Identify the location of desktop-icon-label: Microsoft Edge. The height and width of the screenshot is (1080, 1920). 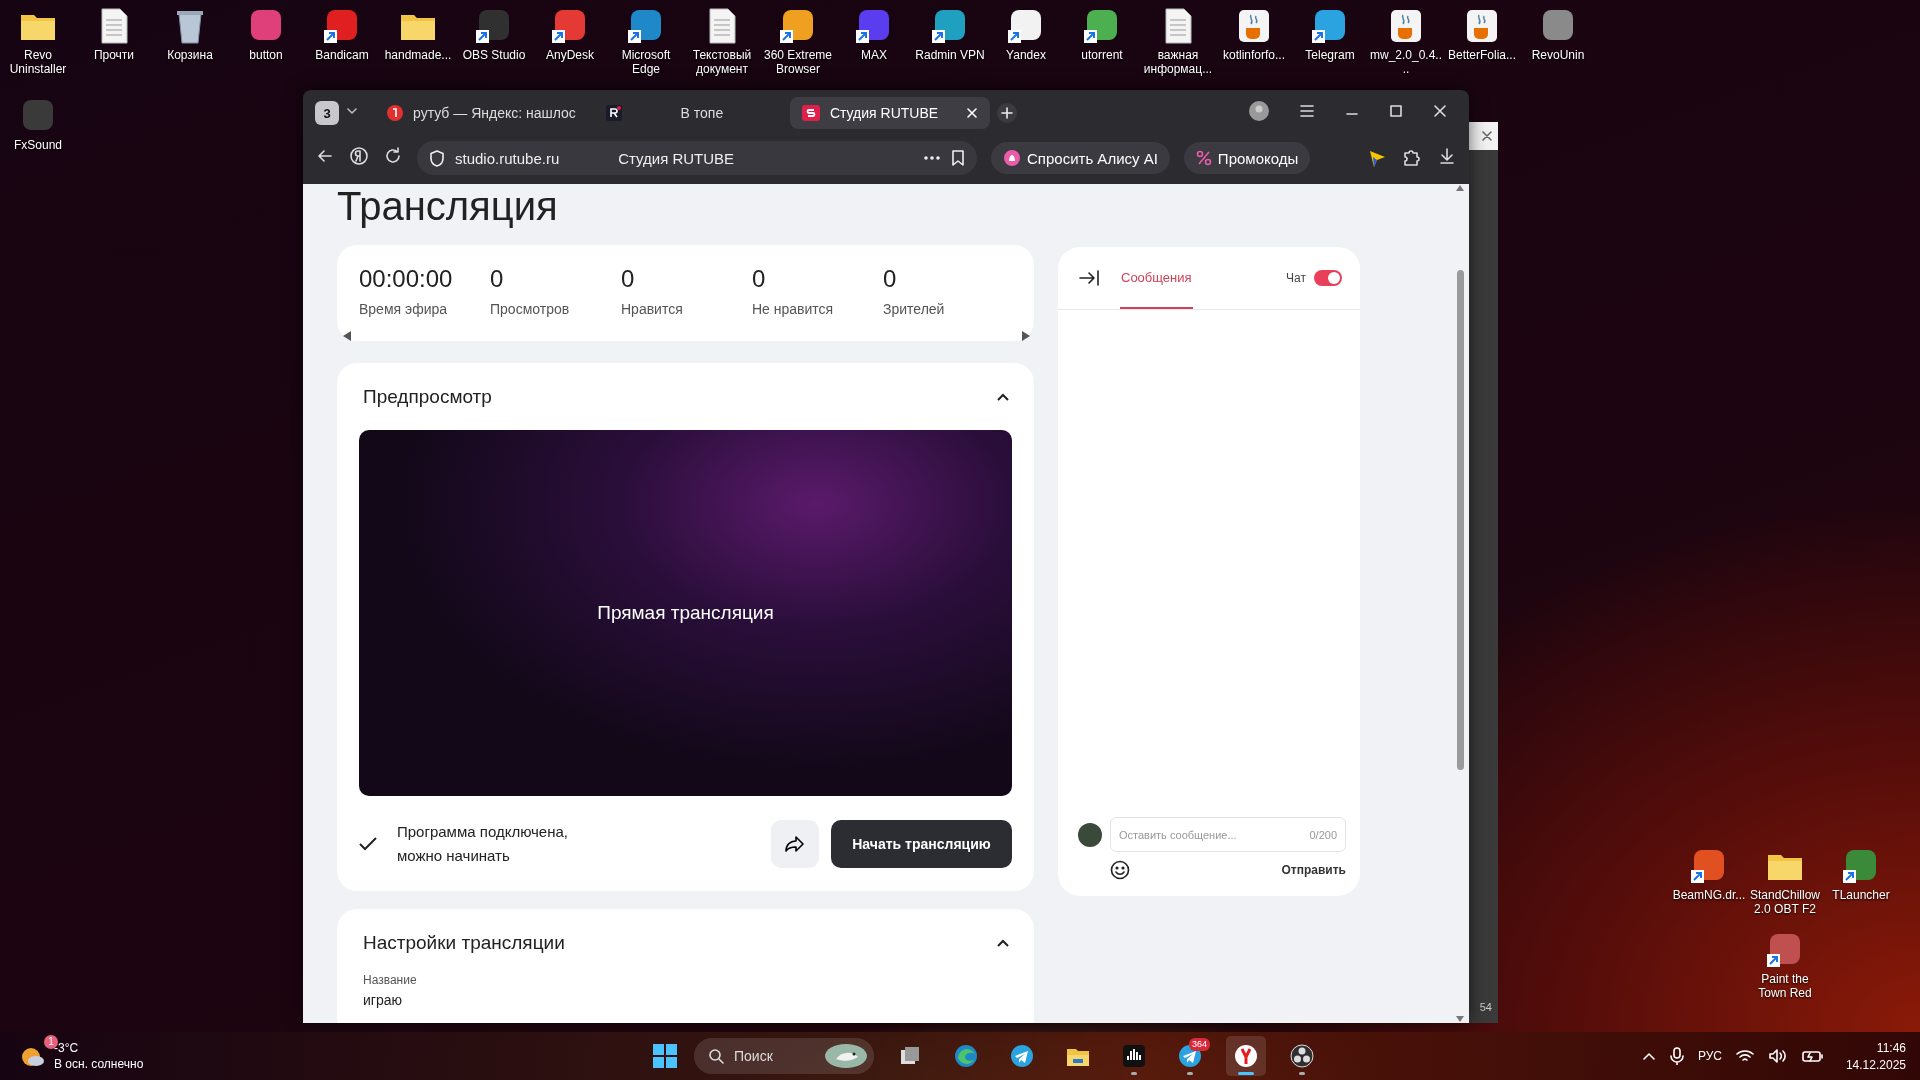
(646, 62).